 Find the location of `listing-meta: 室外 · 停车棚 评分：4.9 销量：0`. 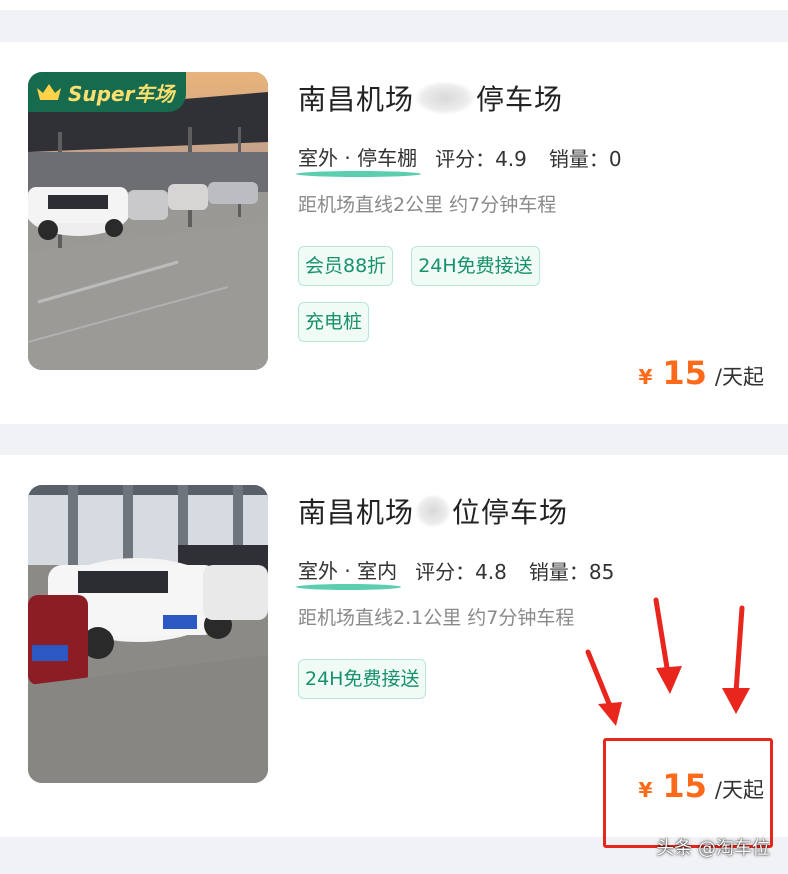

listing-meta: 室外 · 停车棚 评分：4.9 销量：0 is located at coordinates (470, 159).